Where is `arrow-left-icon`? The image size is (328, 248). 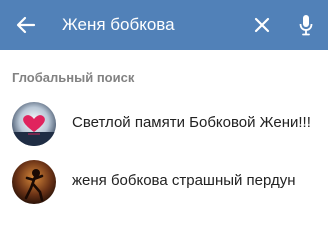
arrow-left-icon is located at coordinates (26, 25).